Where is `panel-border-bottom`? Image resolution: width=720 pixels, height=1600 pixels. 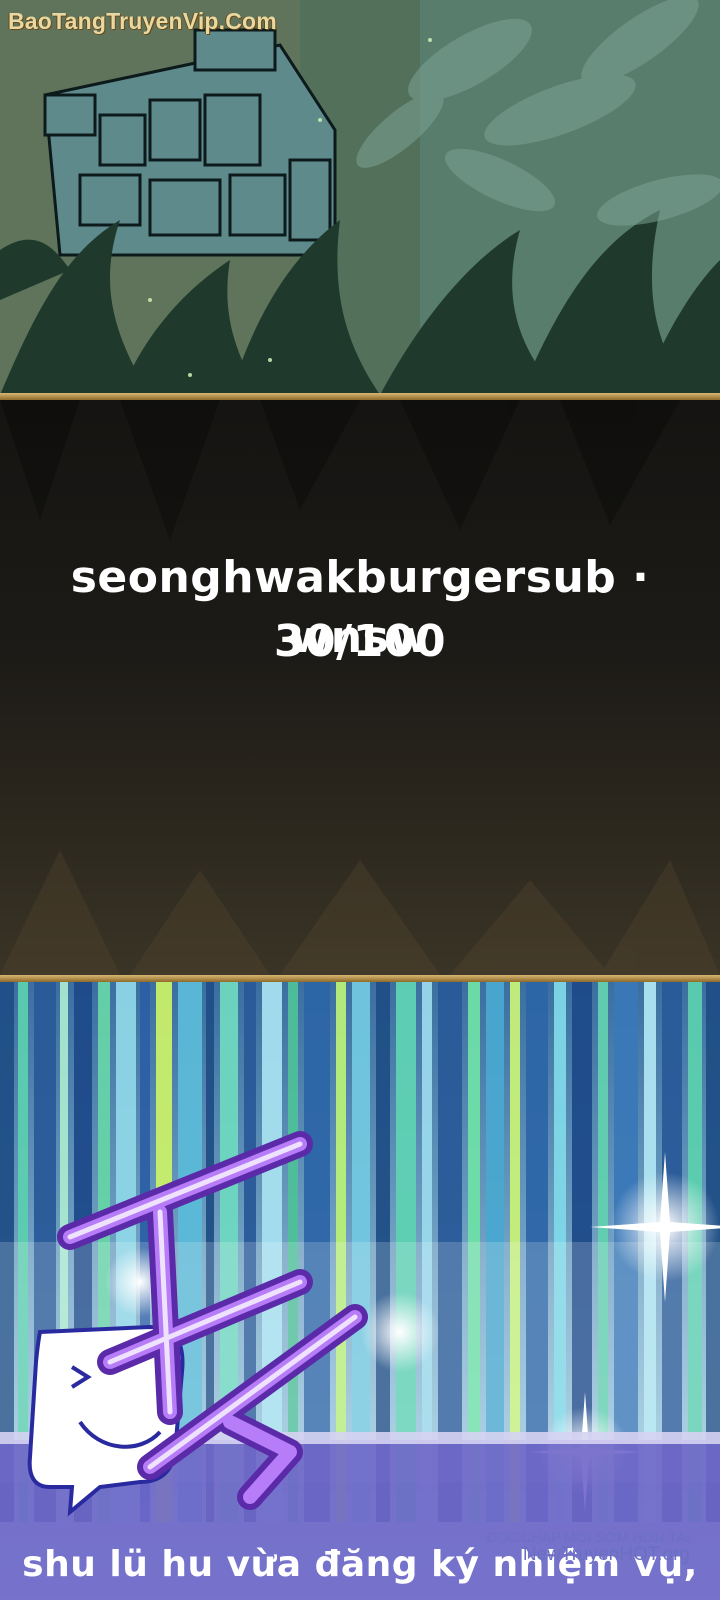
panel-border-bottom is located at coordinates (360, 978).